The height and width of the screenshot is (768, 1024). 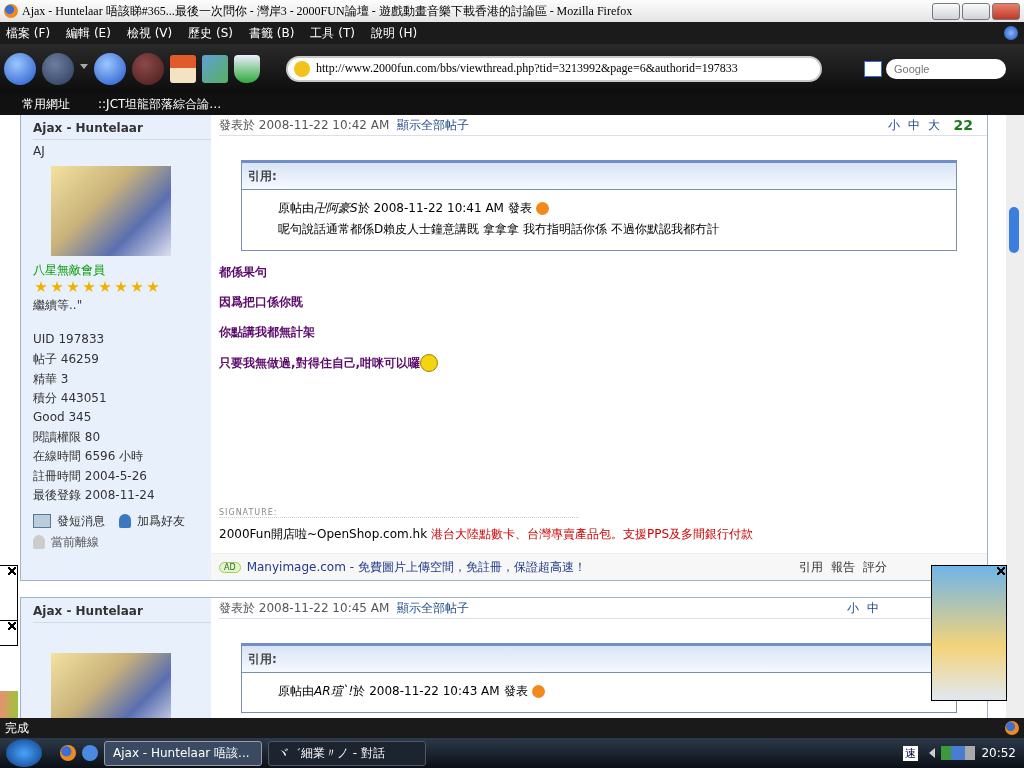 I want to click on post-action-link: 評分, so click(x=875, y=567).